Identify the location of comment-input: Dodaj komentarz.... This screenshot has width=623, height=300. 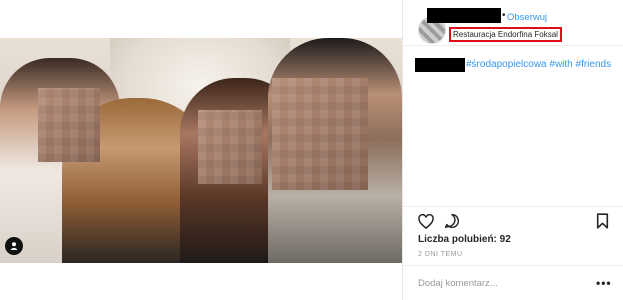
(458, 283).